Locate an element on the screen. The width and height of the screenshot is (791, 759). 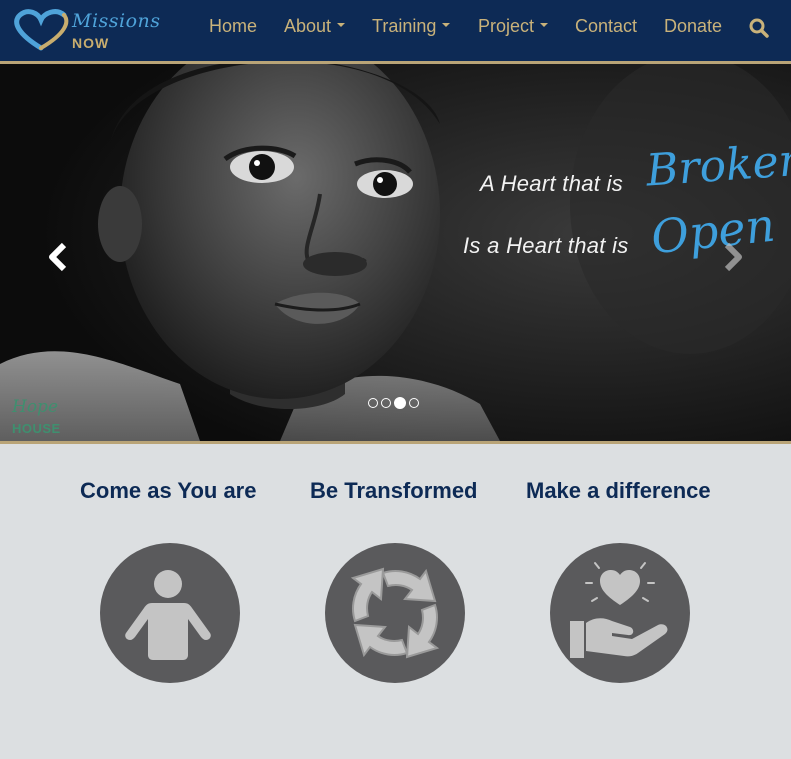
feature-circle-be-transformed is located at coordinates (395, 613).